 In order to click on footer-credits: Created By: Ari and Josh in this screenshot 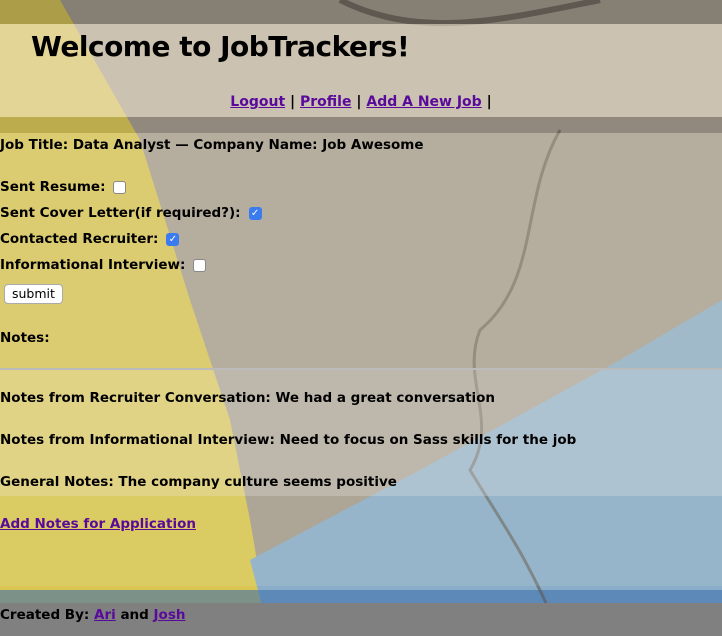, I will do `click(92, 615)`.